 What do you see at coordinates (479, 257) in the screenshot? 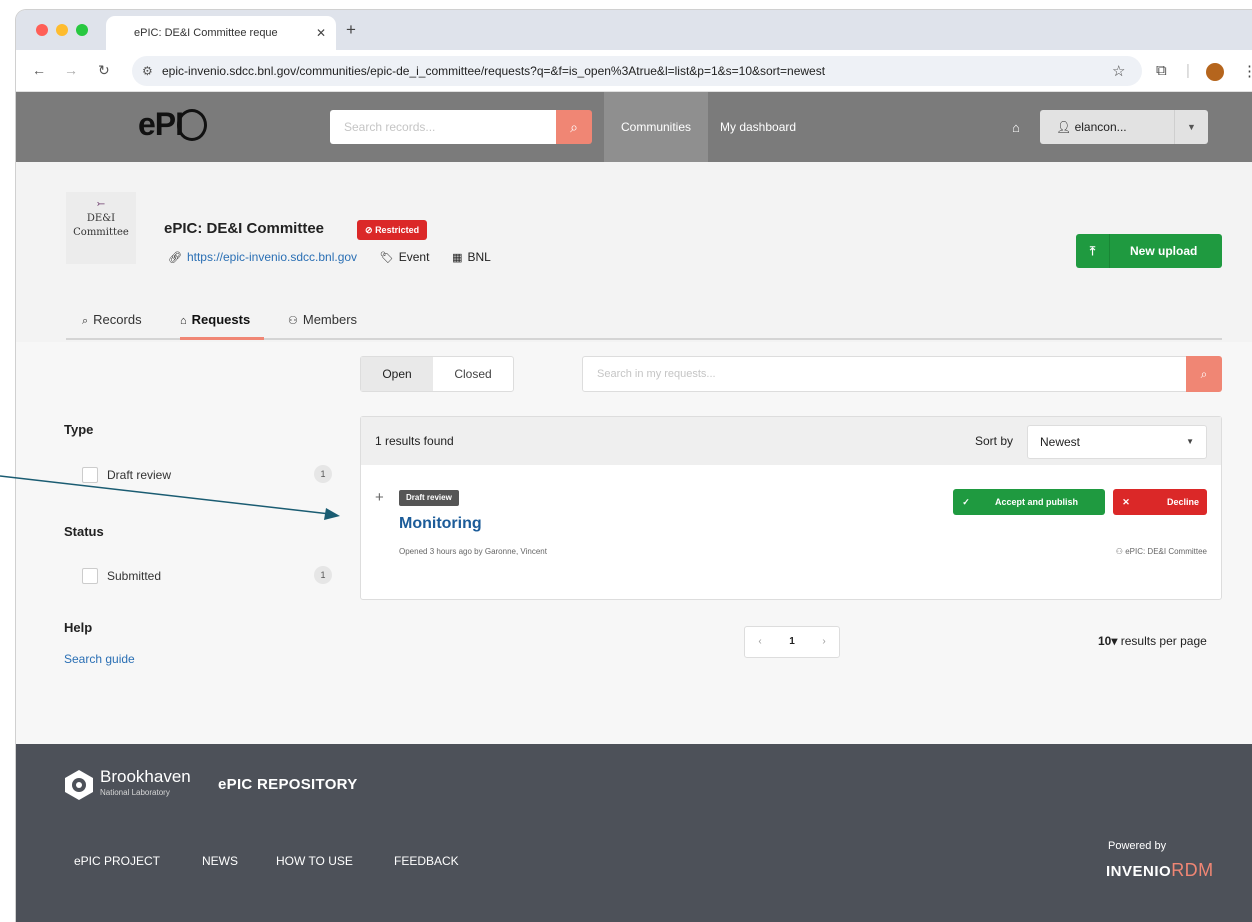
I see `community-organization: BNL` at bounding box center [479, 257].